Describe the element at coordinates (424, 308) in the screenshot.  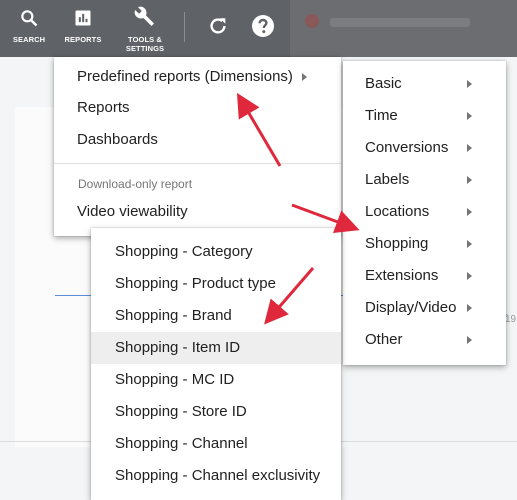
I see `submenu-item-display-video: Display/Video` at that location.